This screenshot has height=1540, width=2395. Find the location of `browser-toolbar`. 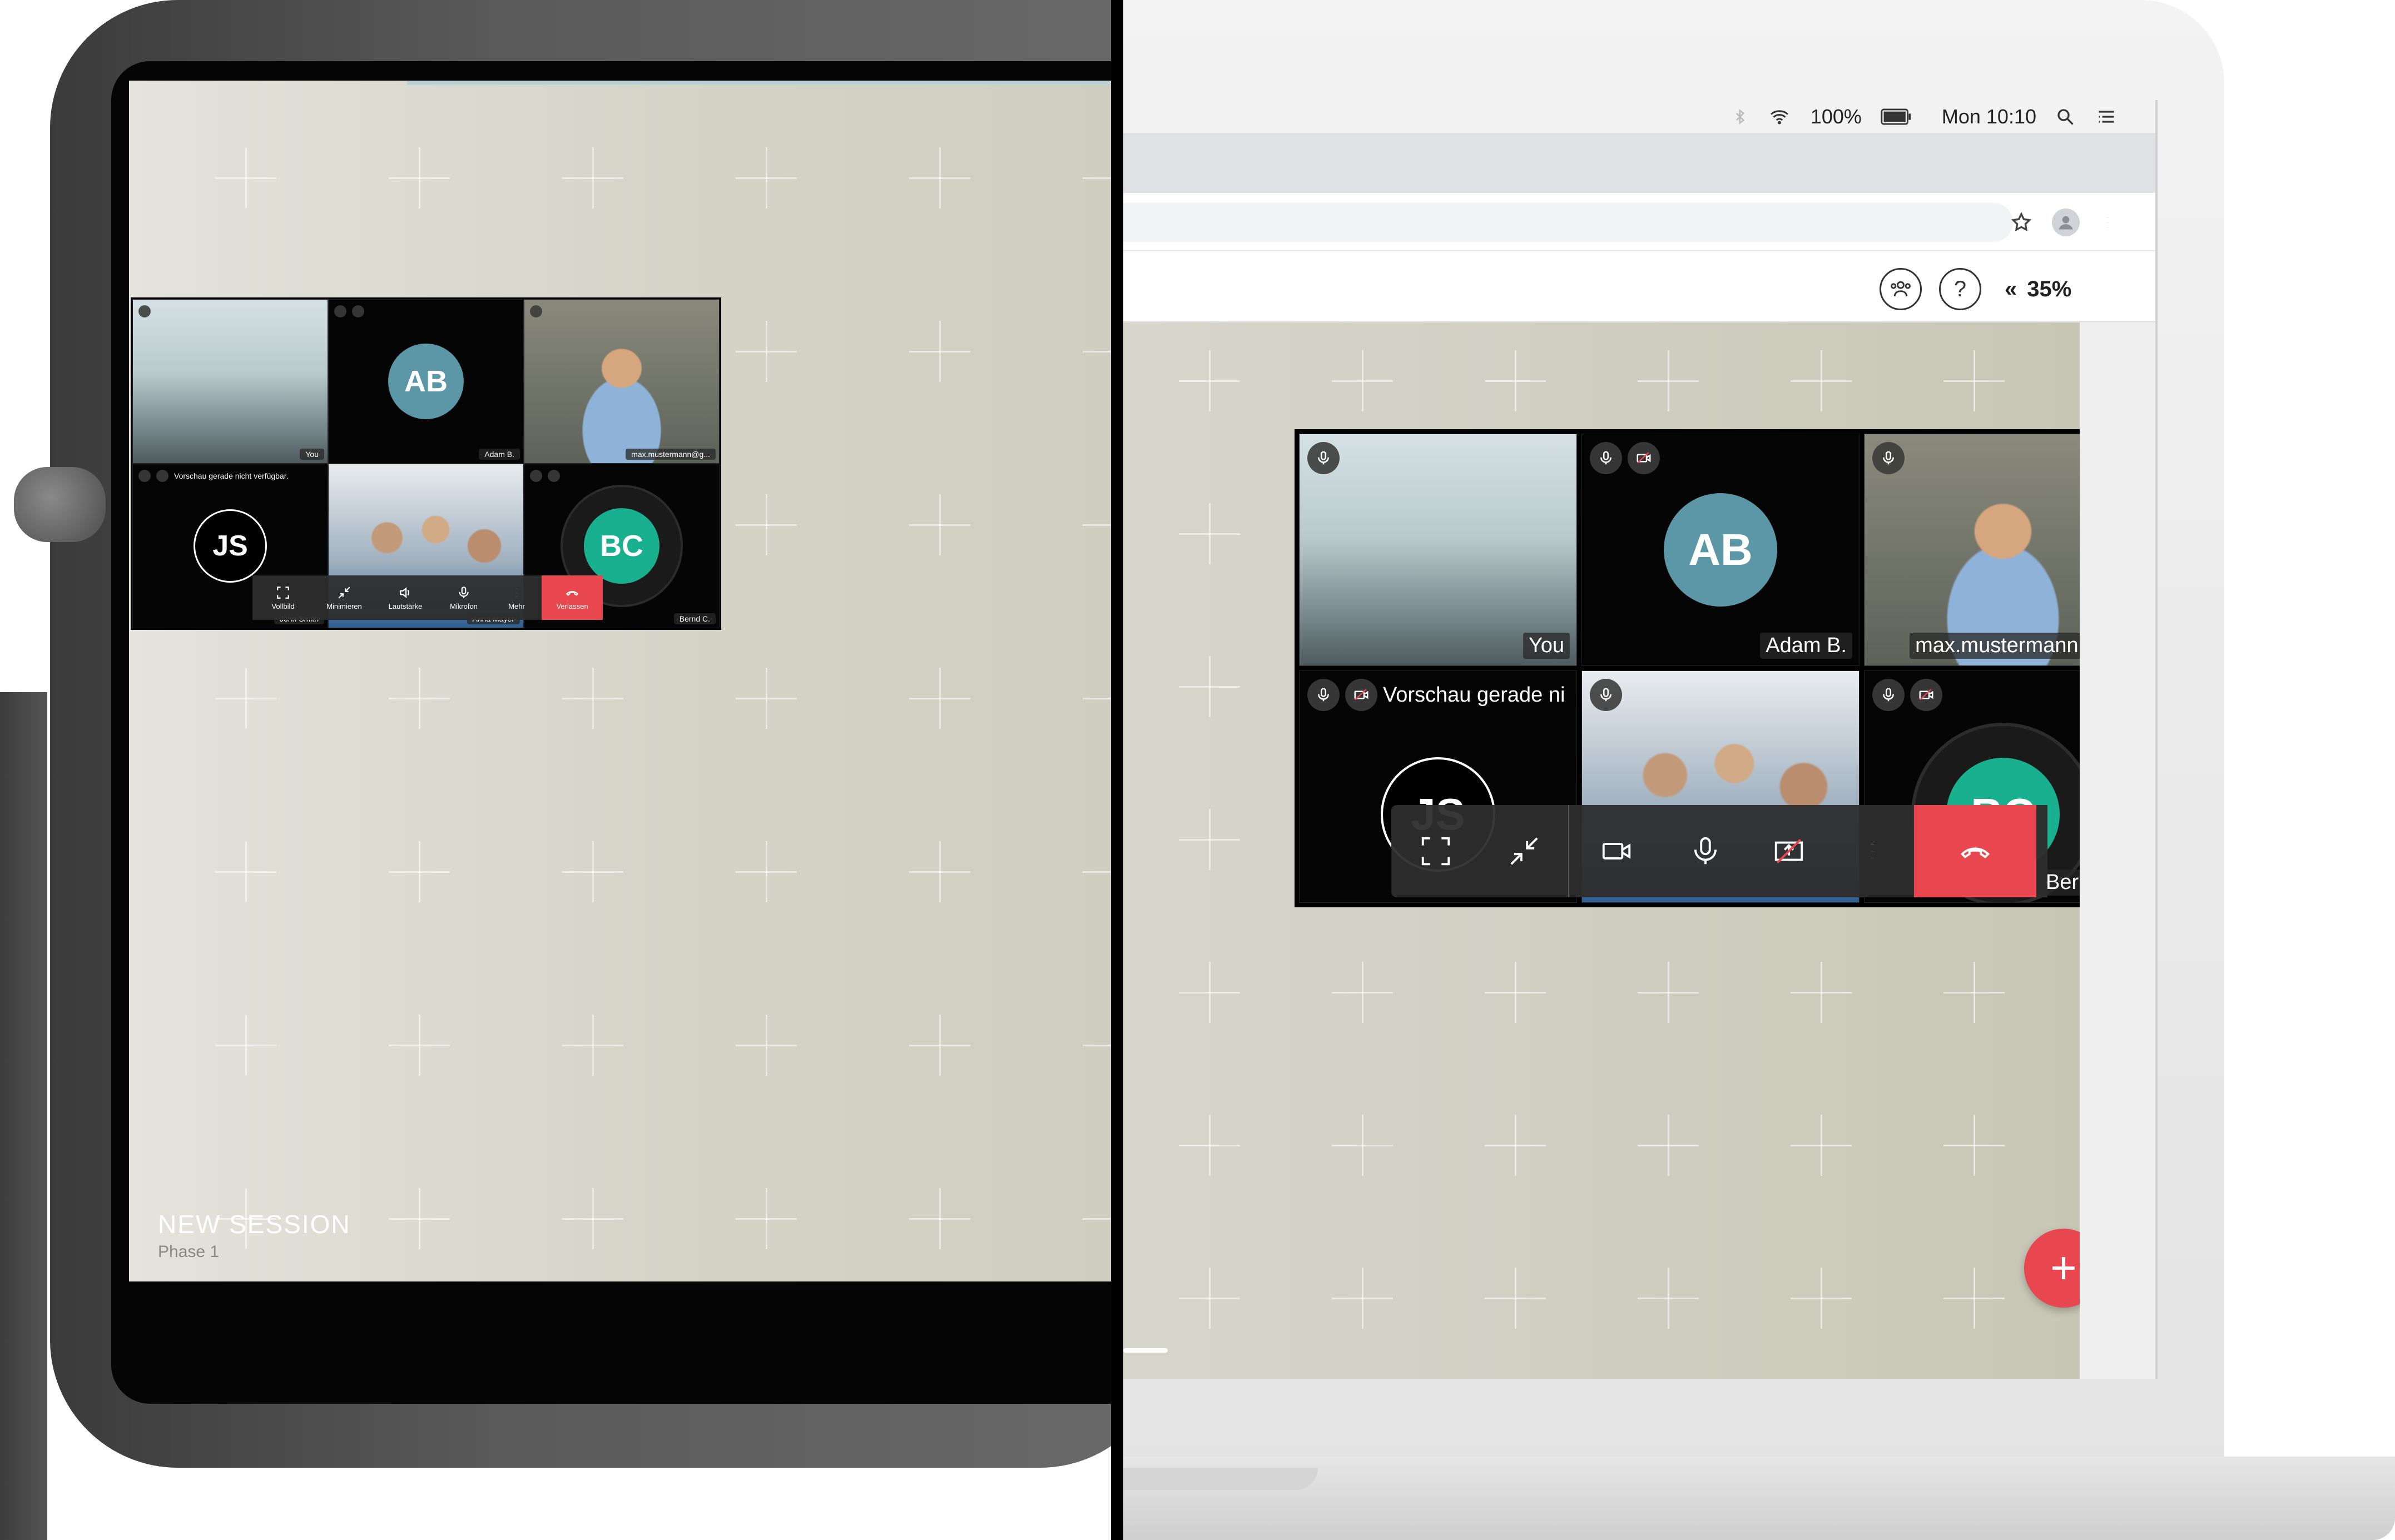

browser-toolbar is located at coordinates (1639, 222).